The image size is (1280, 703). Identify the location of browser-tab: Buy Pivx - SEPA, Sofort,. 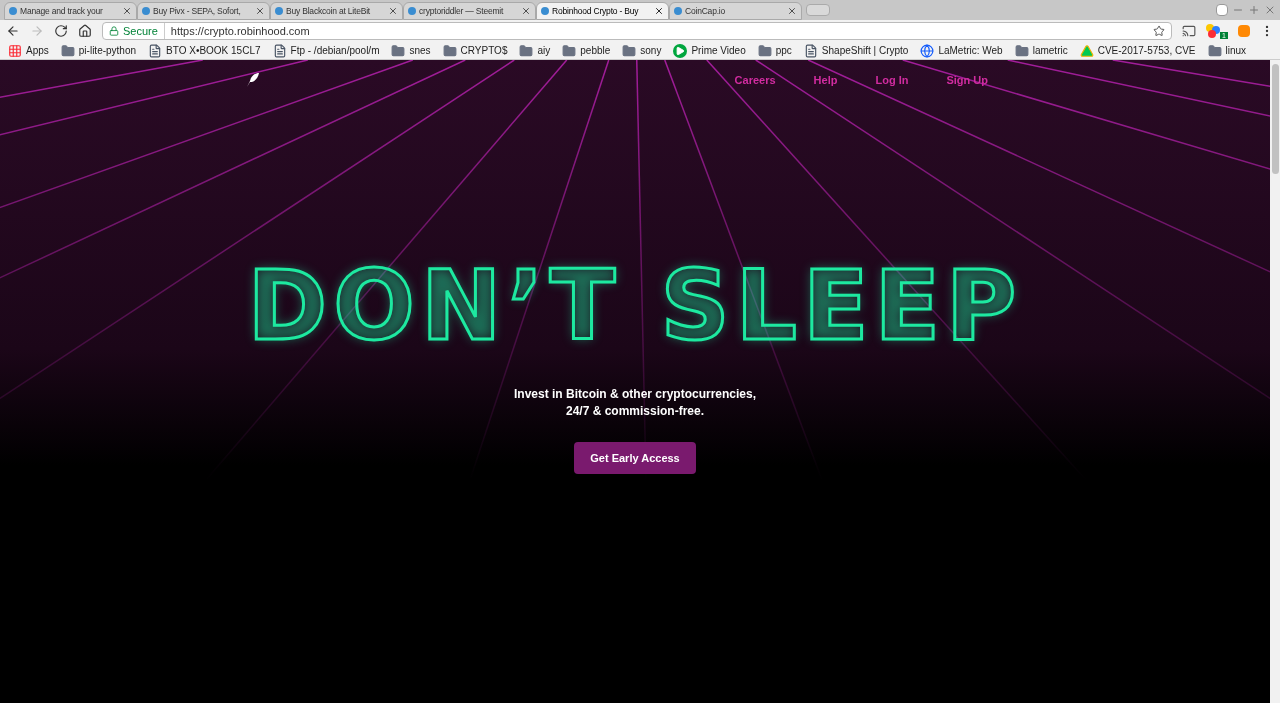
(203, 11).